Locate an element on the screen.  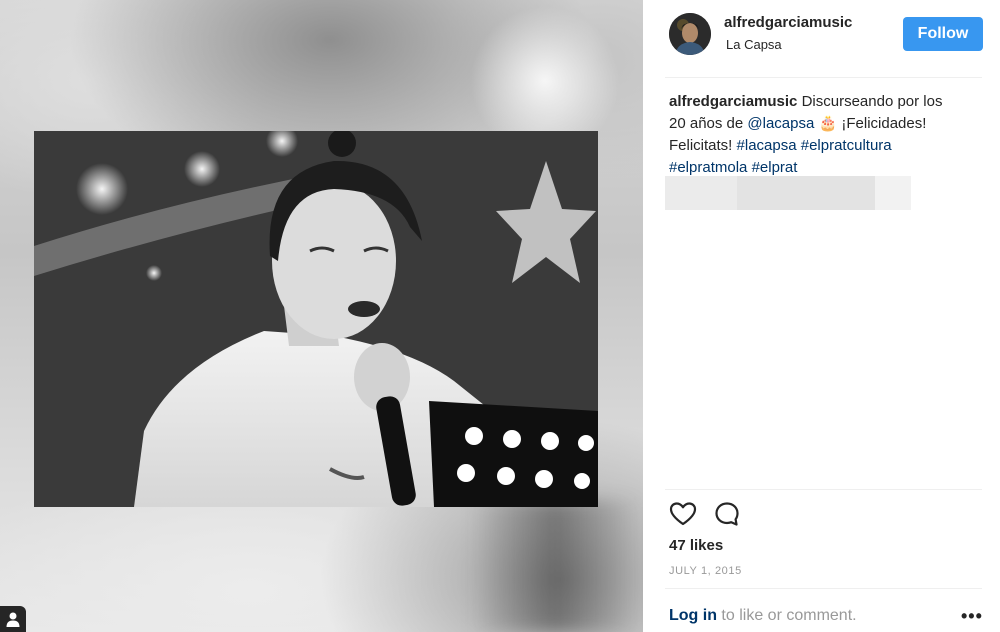
username-link: alfredgarciamusic is located at coordinates (788, 22).